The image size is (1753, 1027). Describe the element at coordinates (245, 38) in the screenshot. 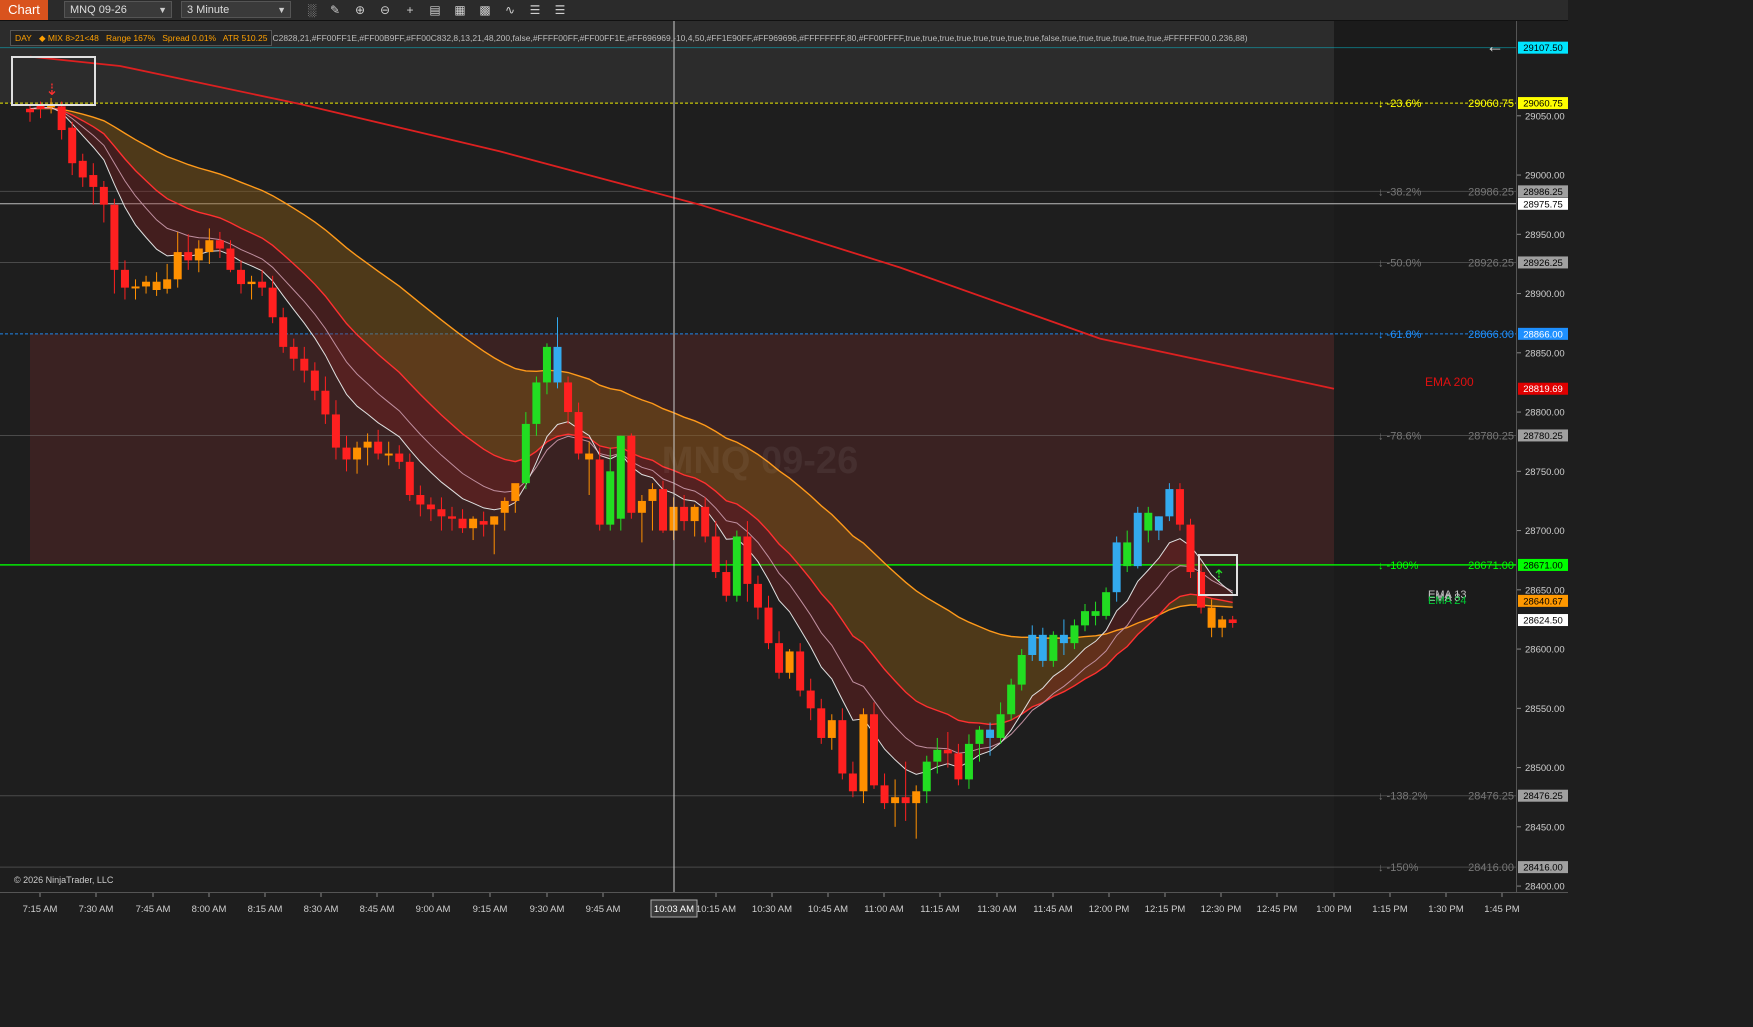

I see `atr-label: ATR 510.25` at that location.